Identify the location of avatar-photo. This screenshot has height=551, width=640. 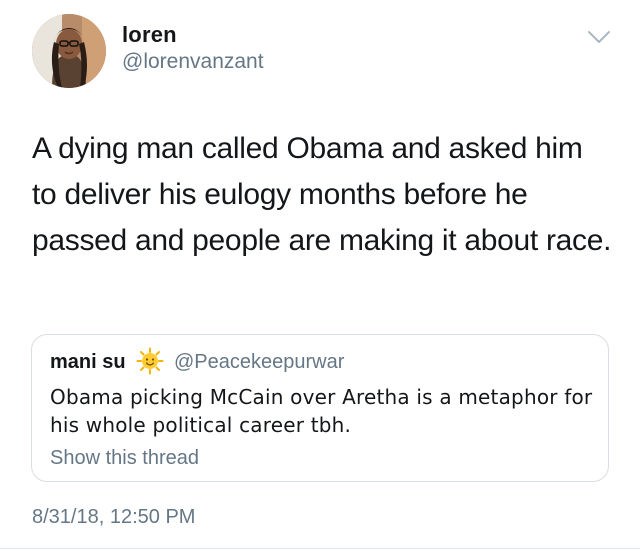
(69, 51).